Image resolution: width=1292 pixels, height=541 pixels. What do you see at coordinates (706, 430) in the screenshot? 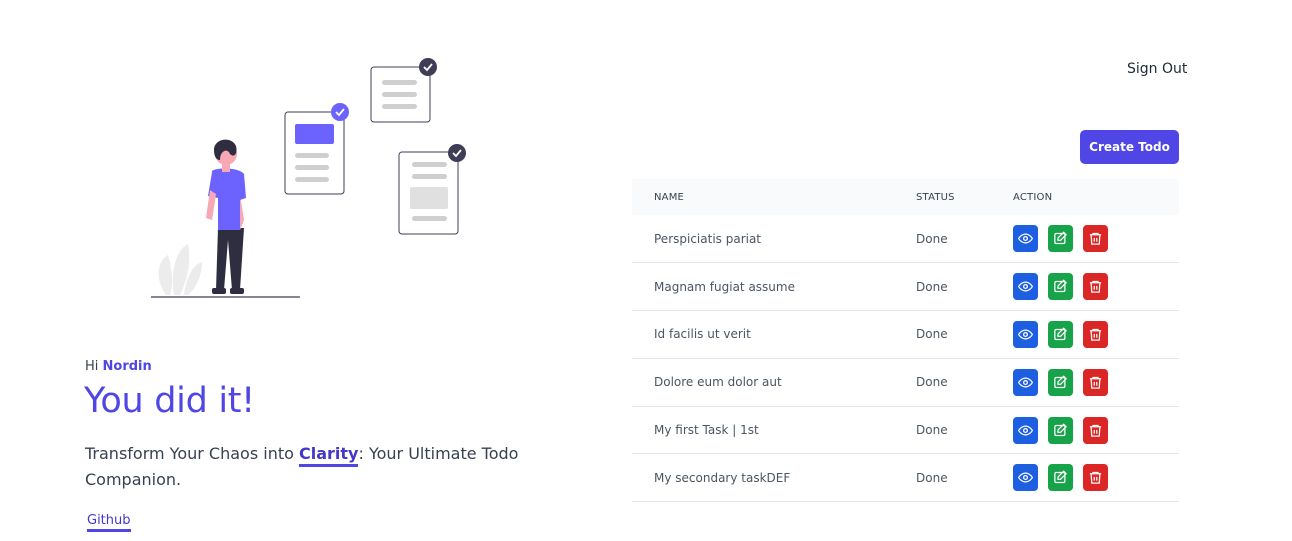
I see `todo-name-cell: My first Task | 1st` at bounding box center [706, 430].